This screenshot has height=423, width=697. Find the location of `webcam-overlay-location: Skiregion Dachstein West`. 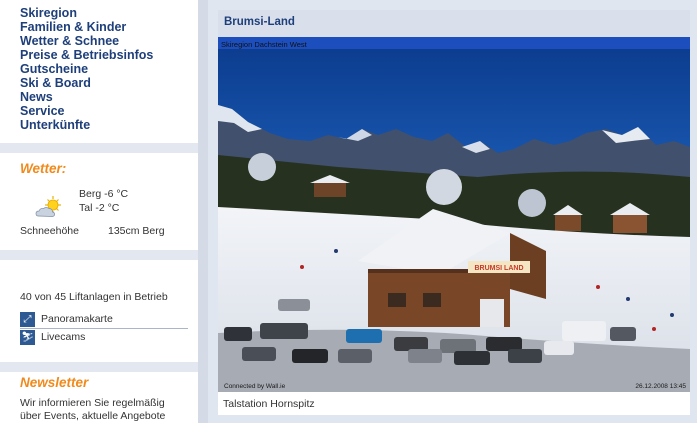

webcam-overlay-location: Skiregion Dachstein West is located at coordinates (264, 44).